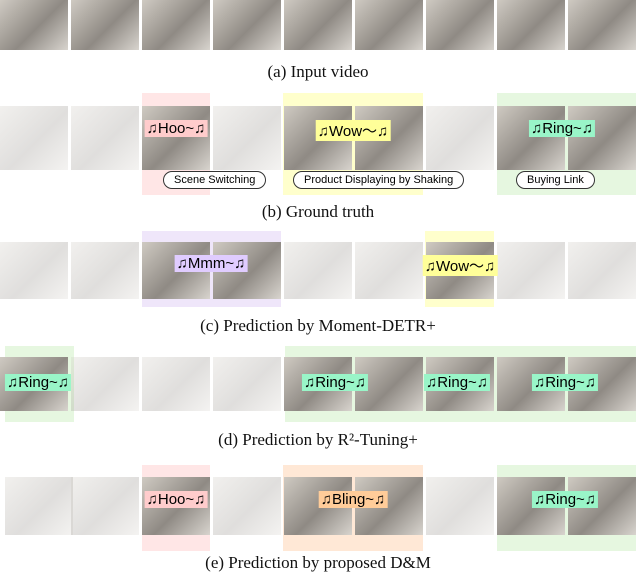 This screenshot has height=576, width=636. Describe the element at coordinates (555, 180) in the screenshot. I see `callout-buying-link: Buying Link` at that location.